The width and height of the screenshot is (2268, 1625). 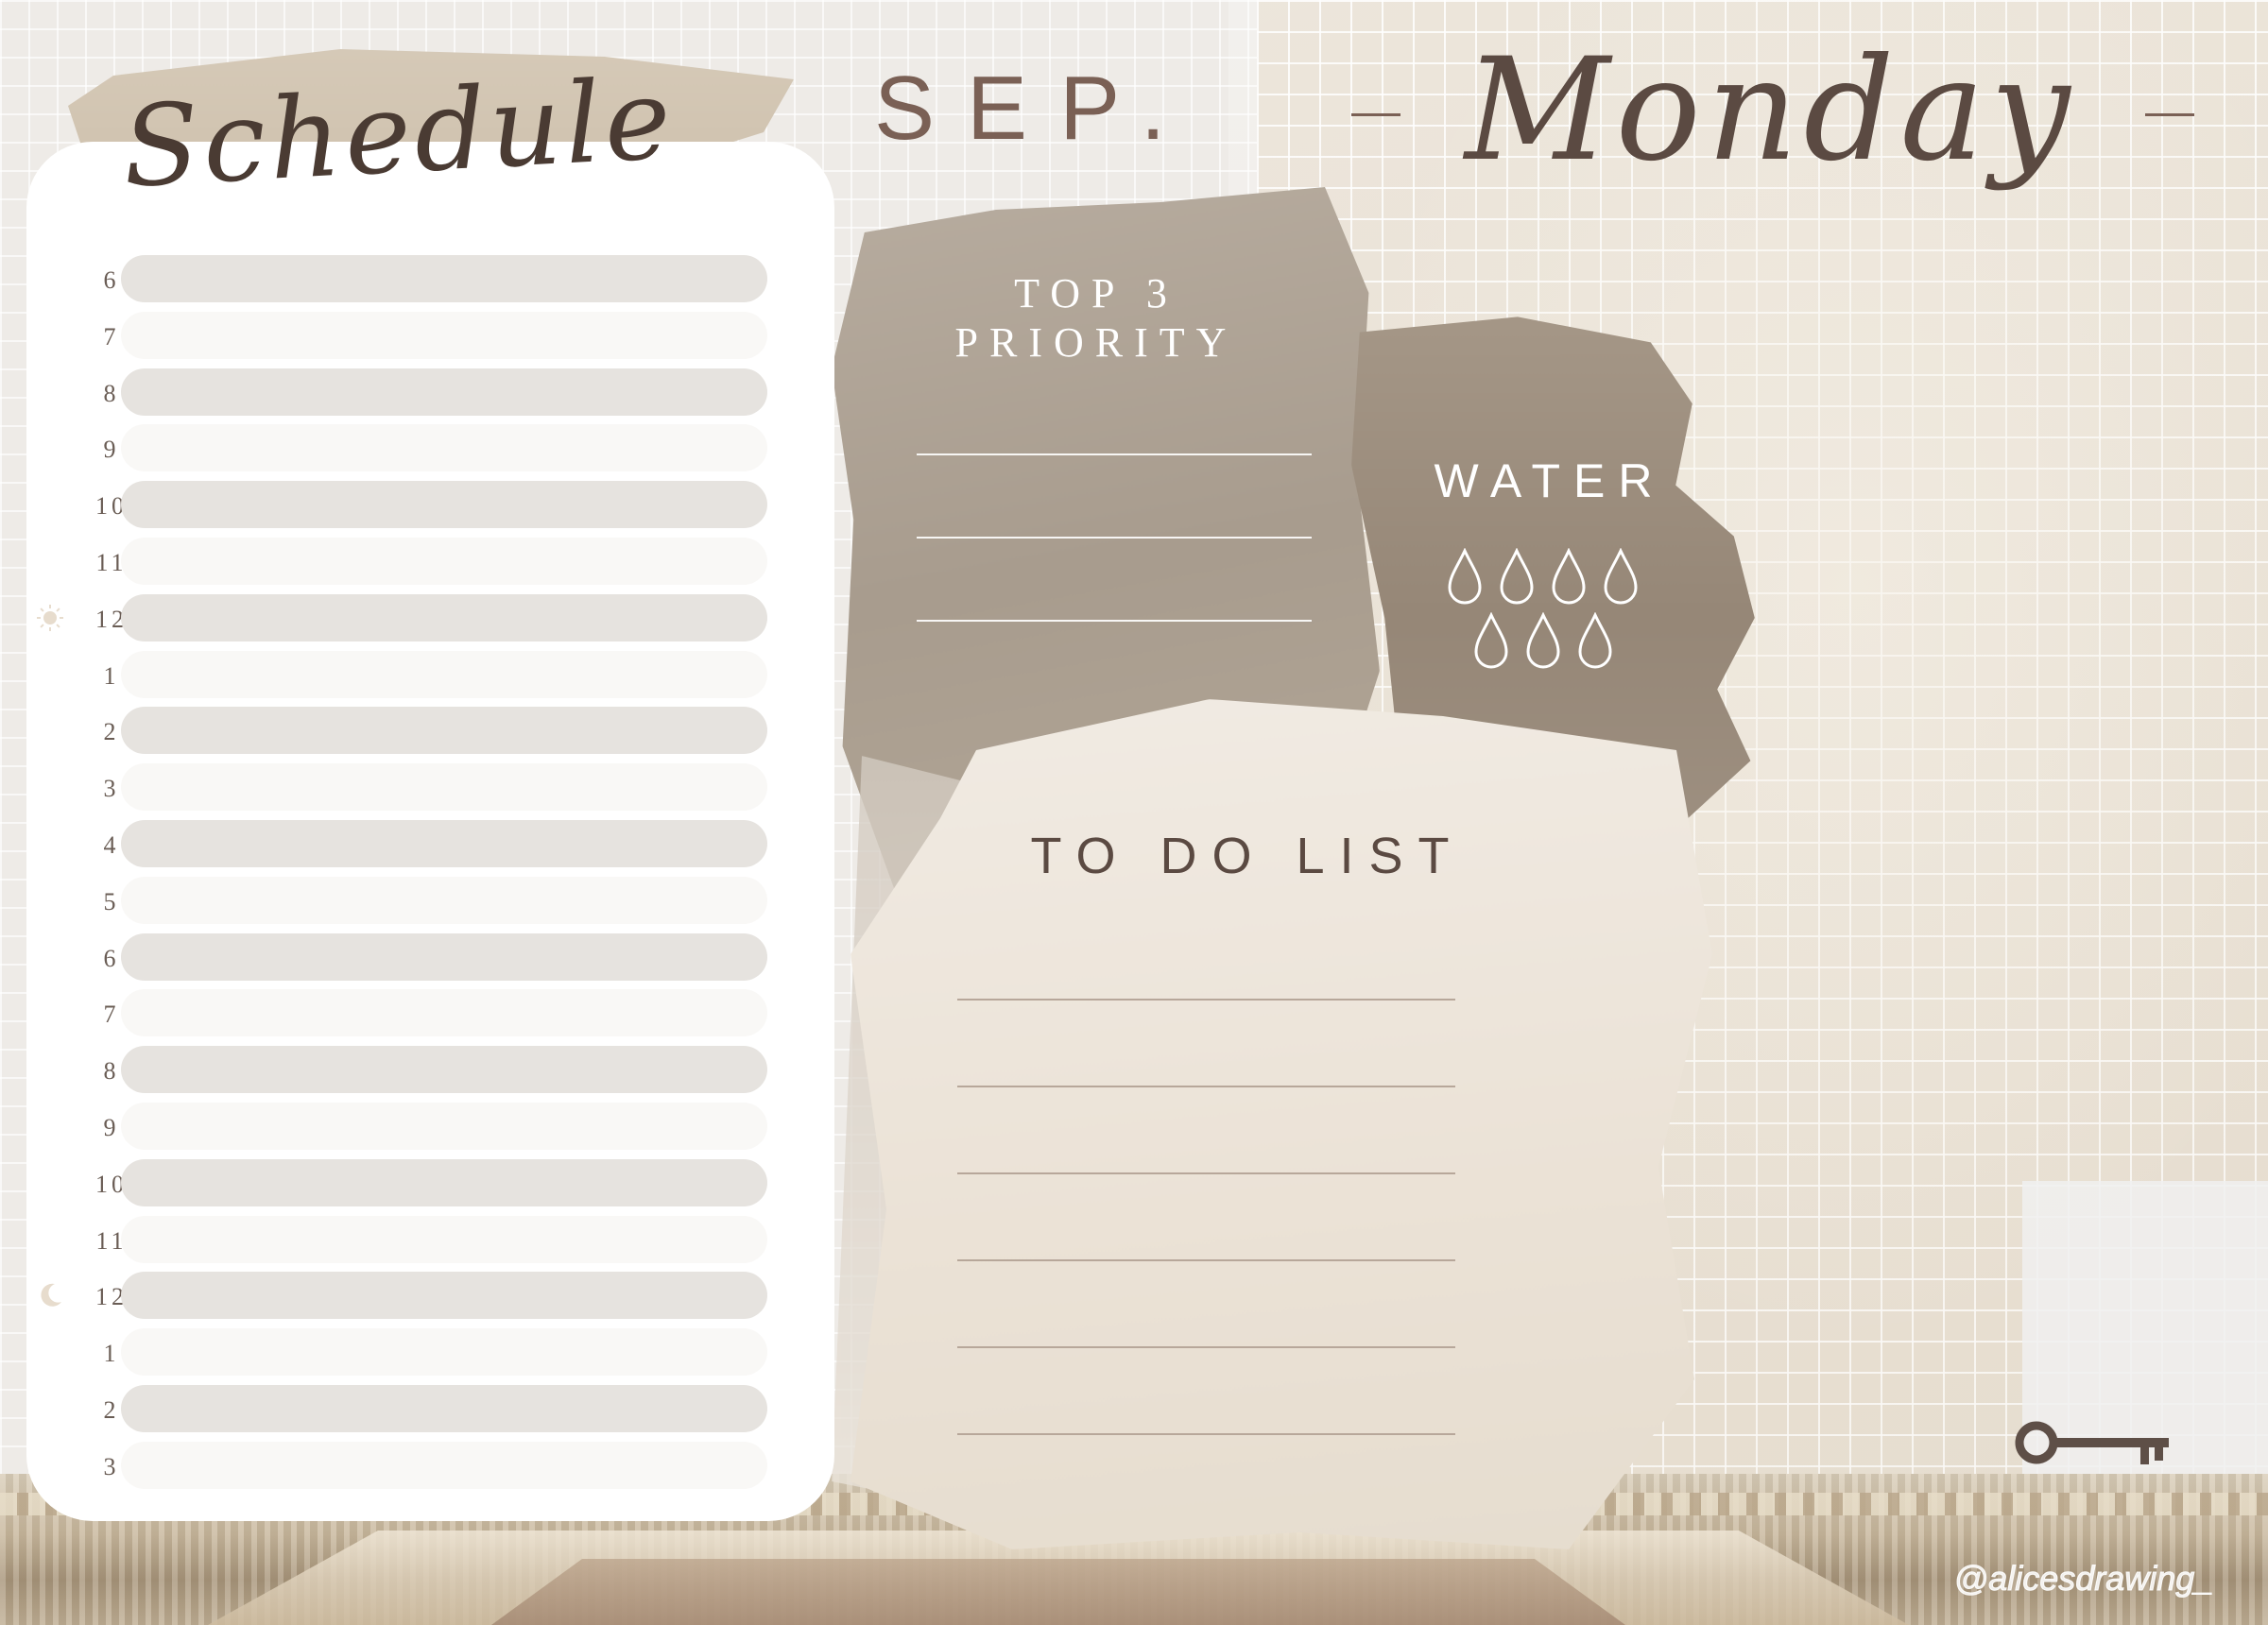 What do you see at coordinates (2092, 1443) in the screenshot?
I see `key-icon` at bounding box center [2092, 1443].